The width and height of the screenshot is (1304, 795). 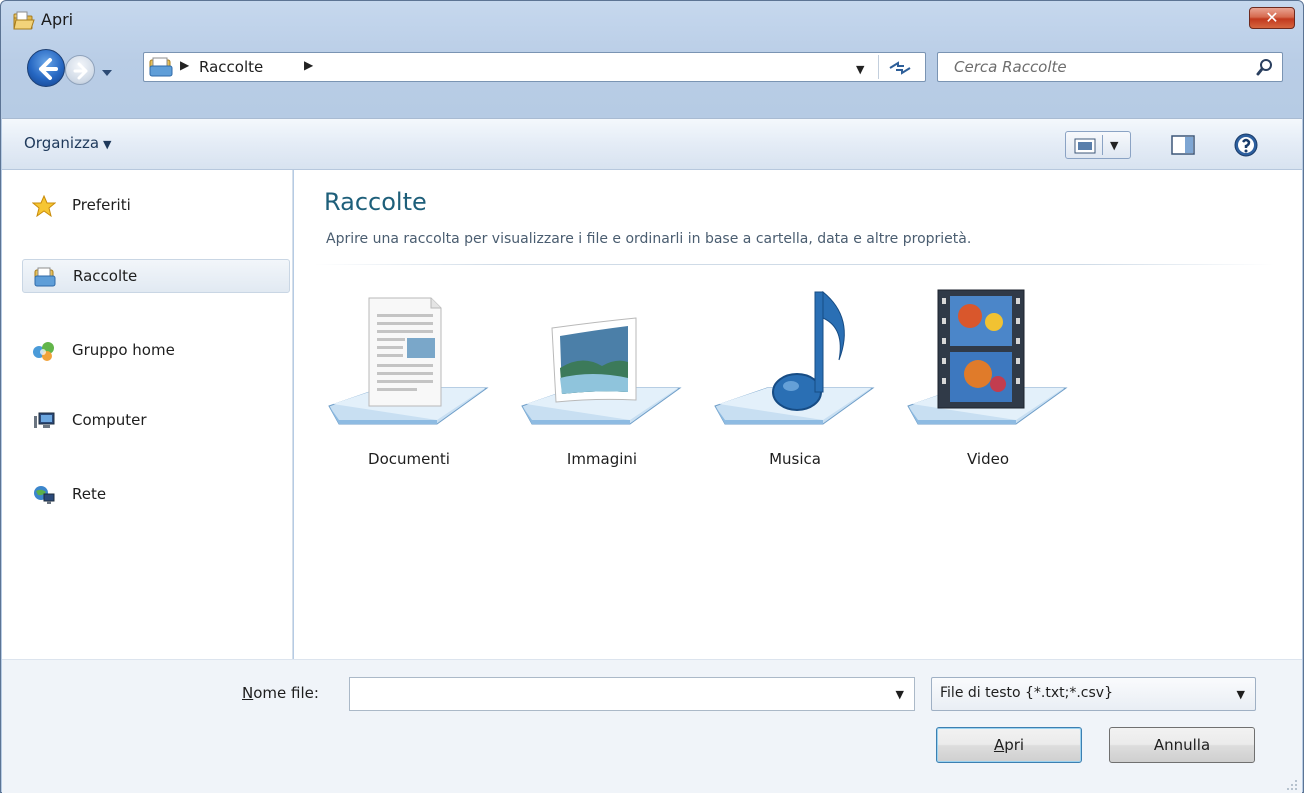 I want to click on view-options-dropdown: ▼, so click(x=1114, y=145).